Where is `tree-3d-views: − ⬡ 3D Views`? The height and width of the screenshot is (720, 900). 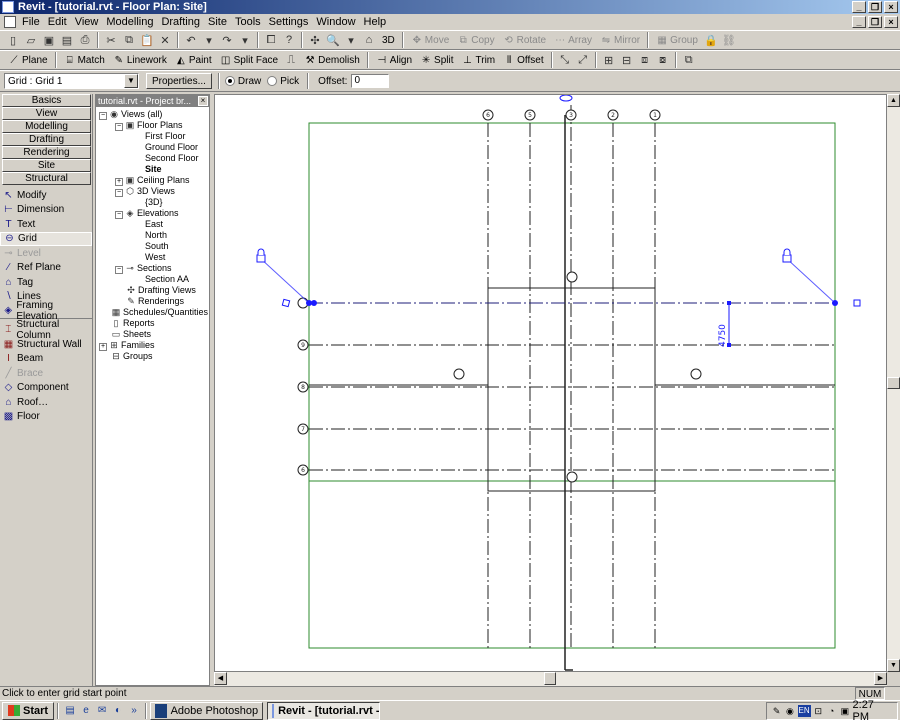 tree-3d-views: − ⬡ 3D Views is located at coordinates (145, 191).